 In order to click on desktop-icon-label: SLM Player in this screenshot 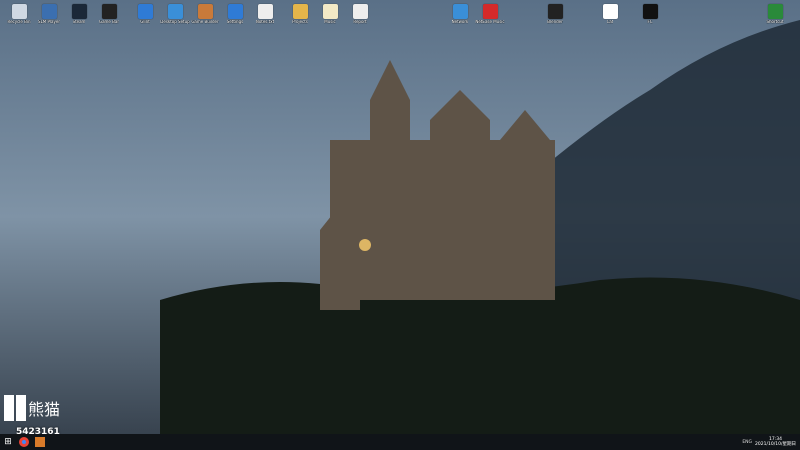, I will do `click(49, 22)`.